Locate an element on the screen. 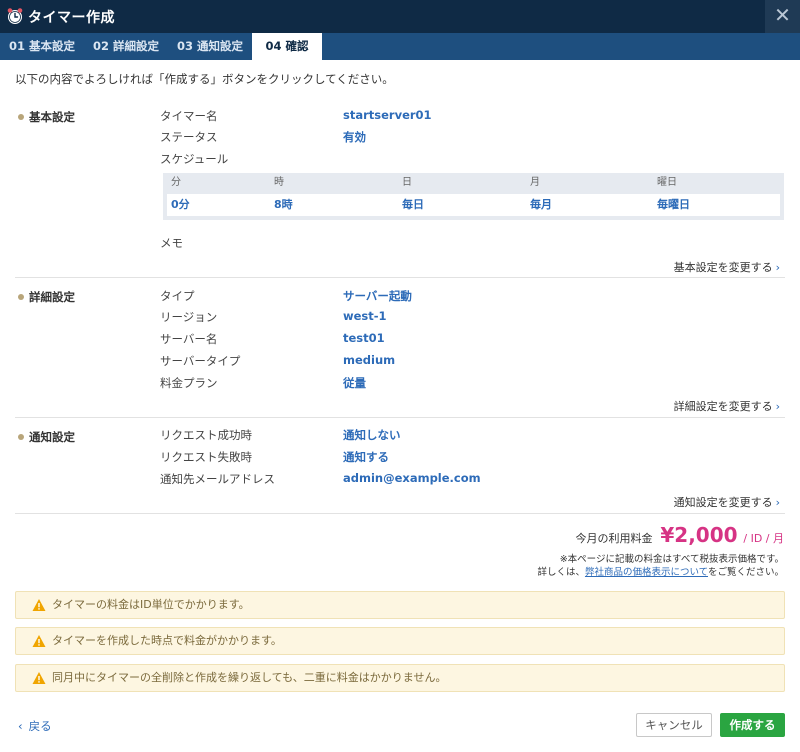 The width and height of the screenshot is (800, 752). field-label: ステータス is located at coordinates (189, 137).